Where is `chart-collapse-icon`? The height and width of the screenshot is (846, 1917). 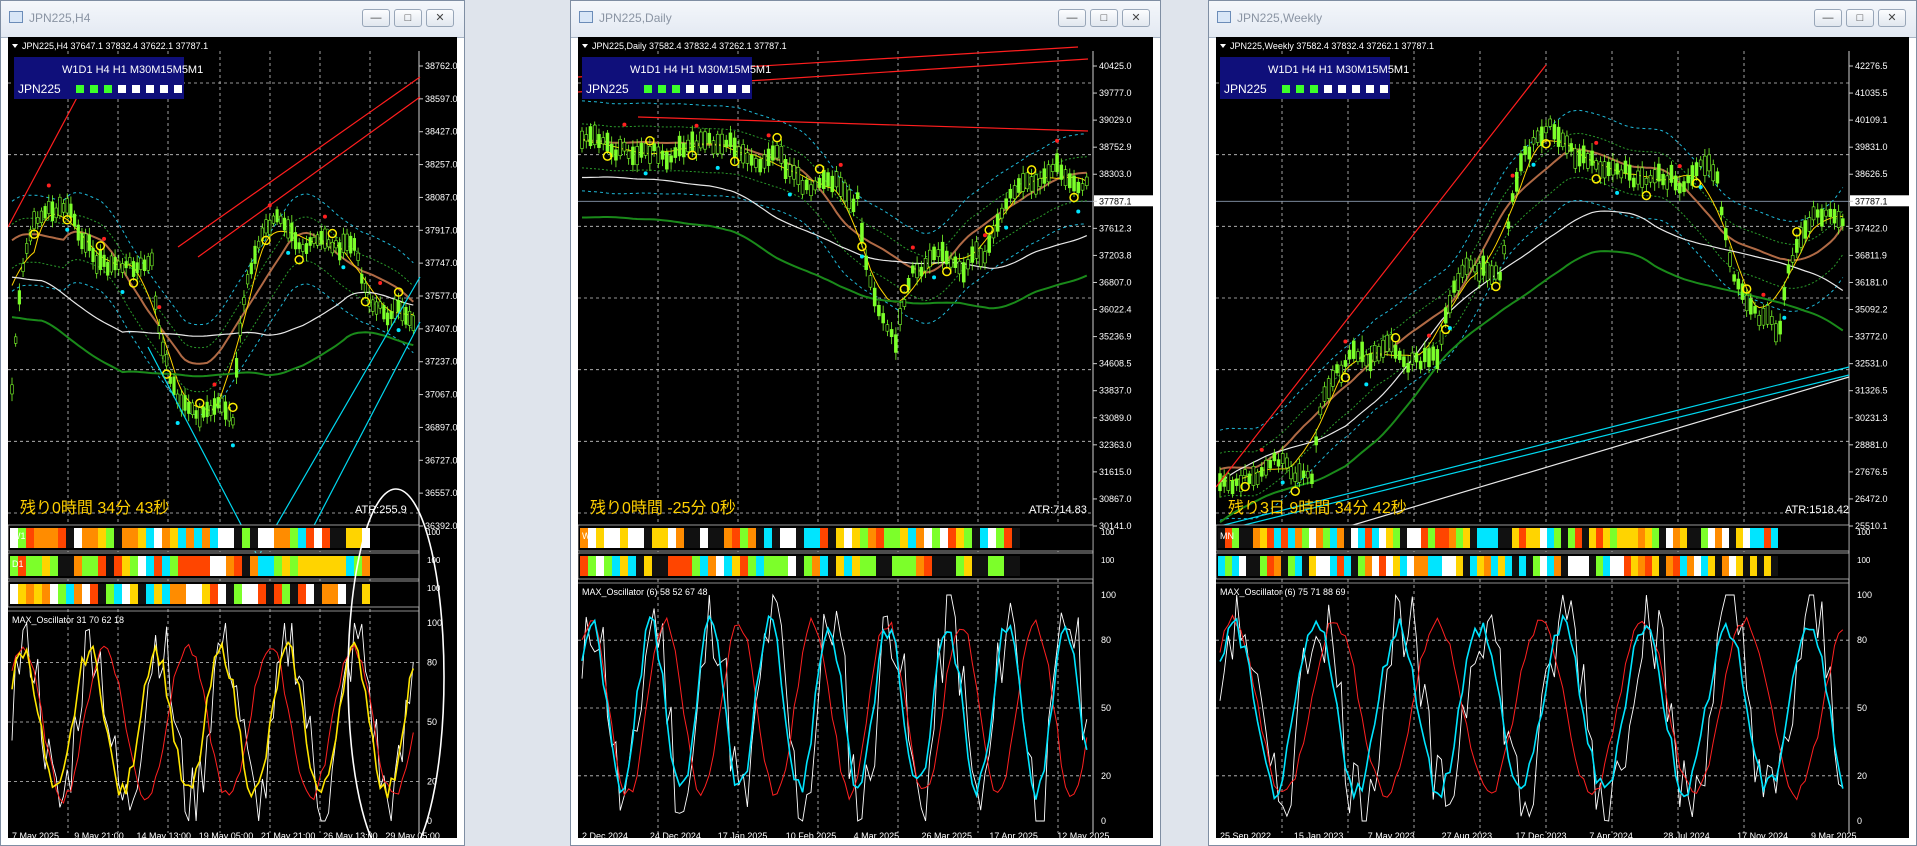
chart-collapse-icon is located at coordinates (15, 46).